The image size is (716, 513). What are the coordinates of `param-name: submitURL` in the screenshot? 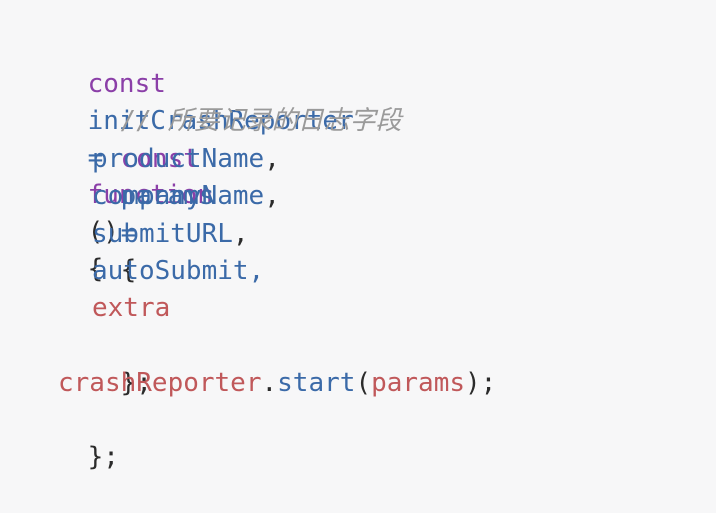 It's located at (162, 234).